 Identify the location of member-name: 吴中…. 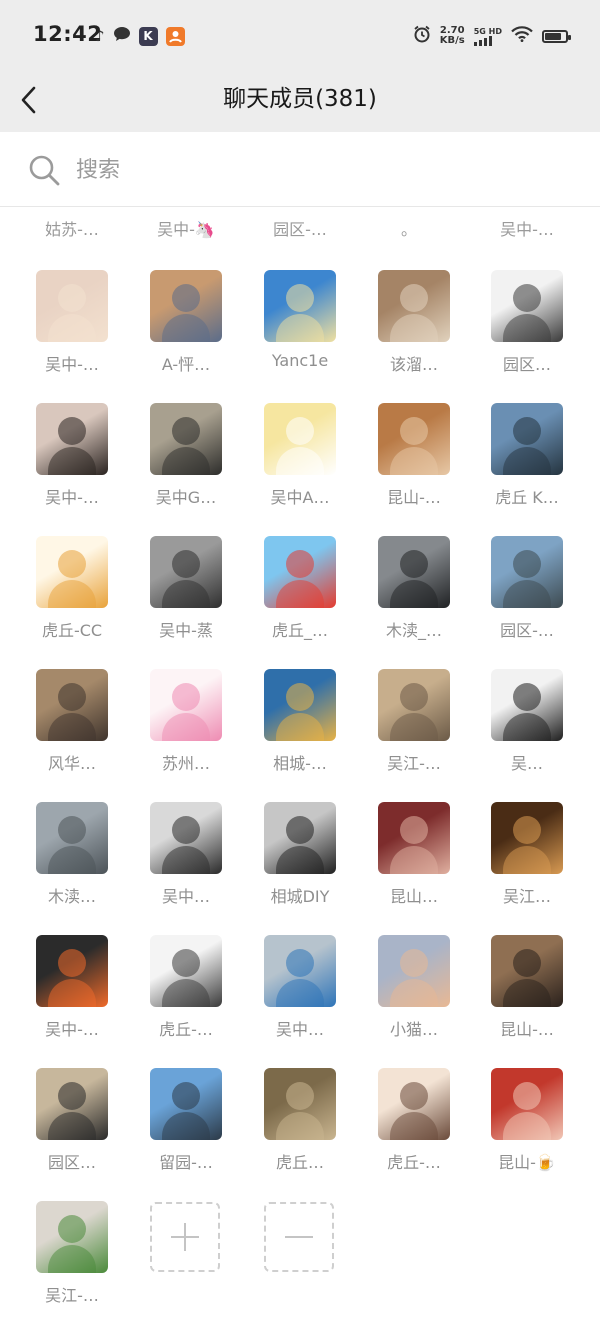
(299, 1029).